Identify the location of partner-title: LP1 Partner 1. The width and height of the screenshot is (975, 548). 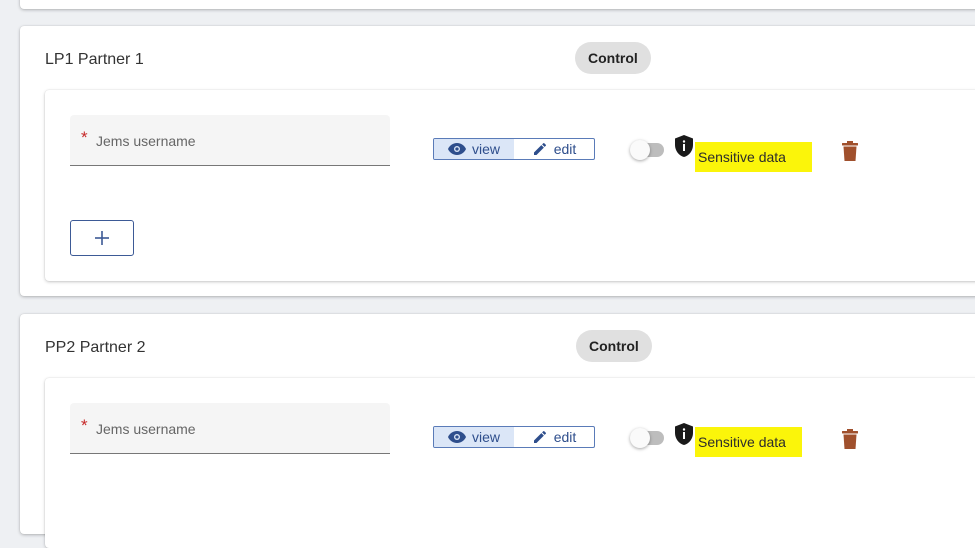
(94, 59).